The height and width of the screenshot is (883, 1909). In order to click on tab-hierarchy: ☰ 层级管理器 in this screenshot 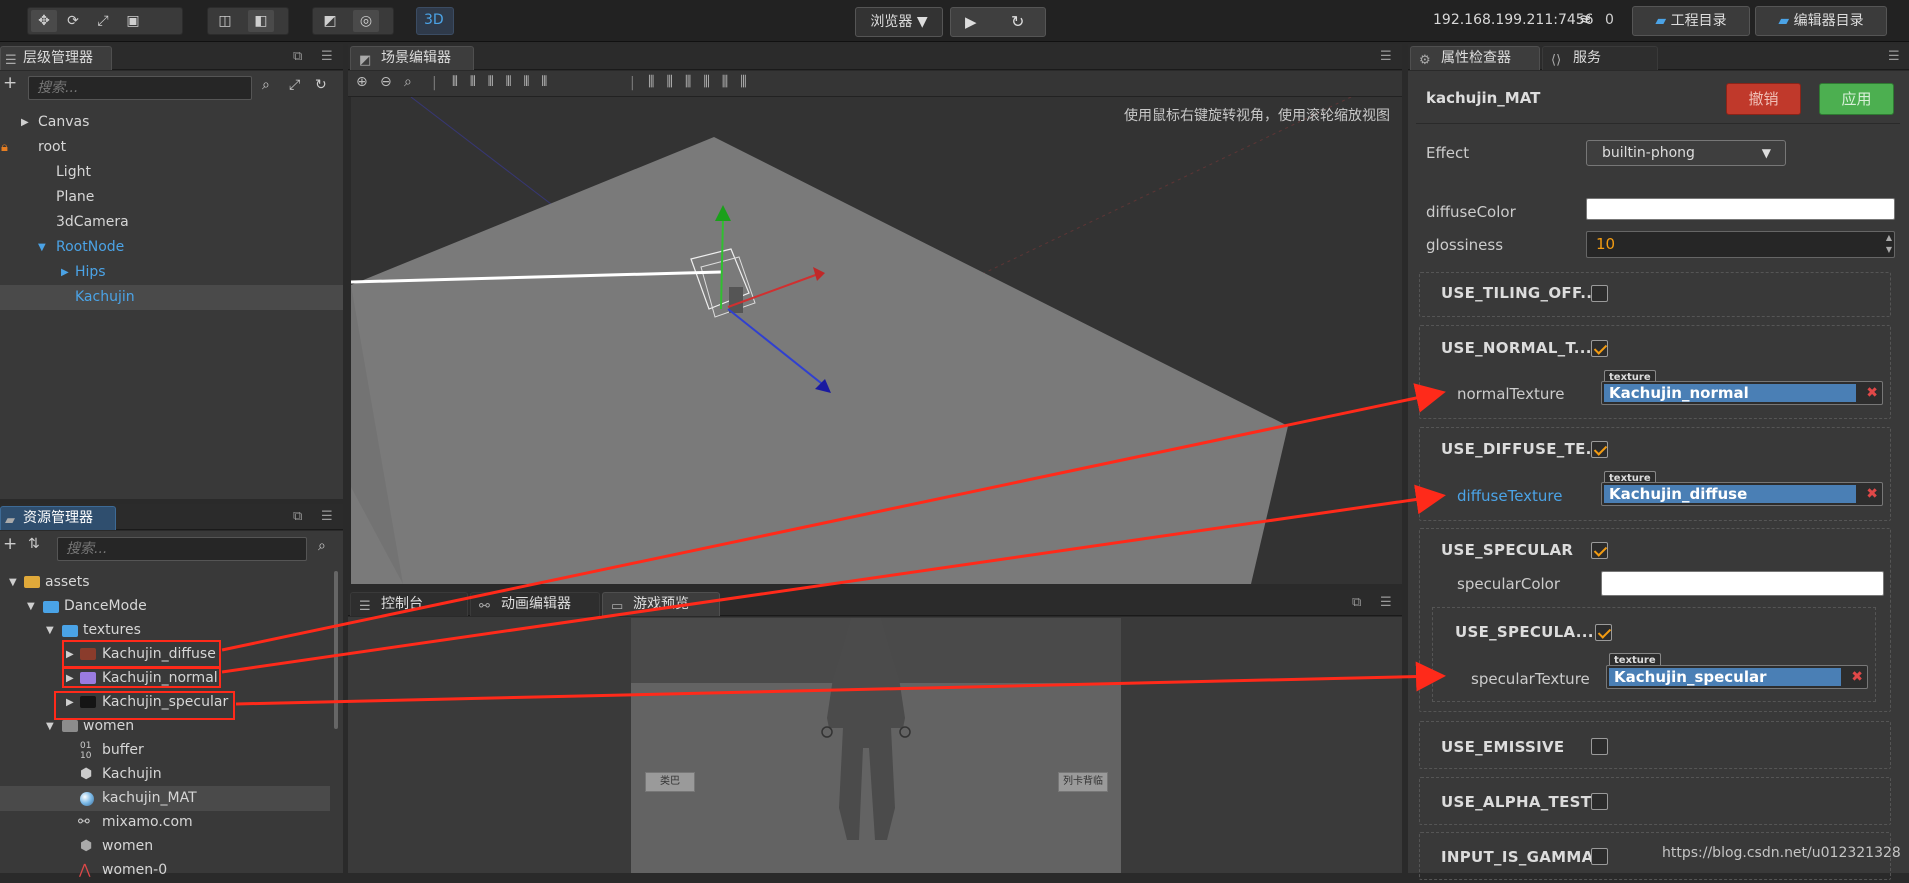, I will do `click(56, 58)`.